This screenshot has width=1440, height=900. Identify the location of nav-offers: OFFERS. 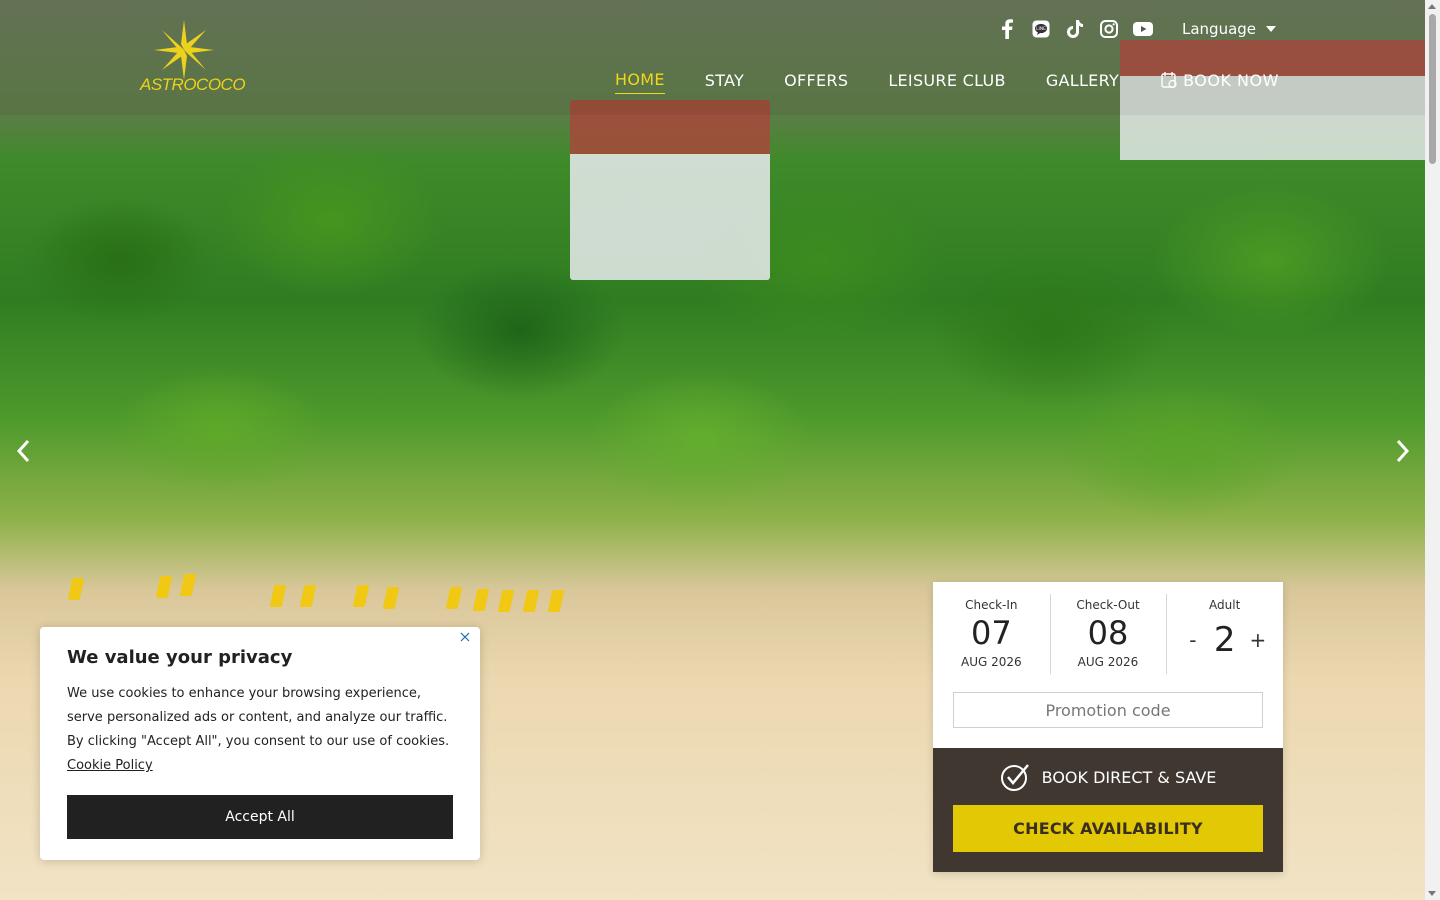
(816, 82).